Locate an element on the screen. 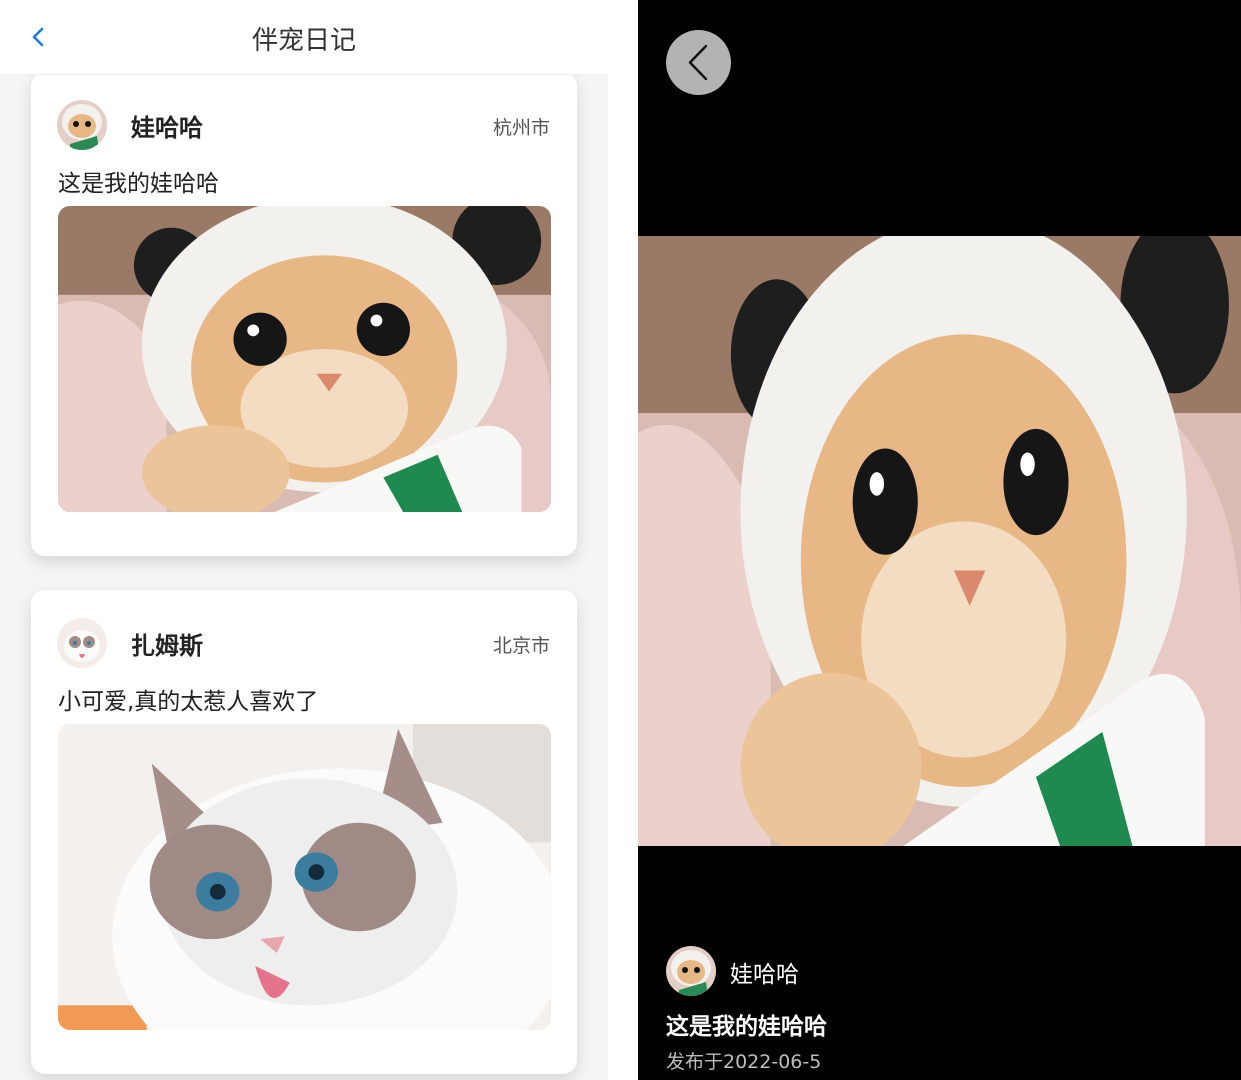 Image resolution: width=1241 pixels, height=1080 pixels. page-title: 伴宠日记 is located at coordinates (303, 41).